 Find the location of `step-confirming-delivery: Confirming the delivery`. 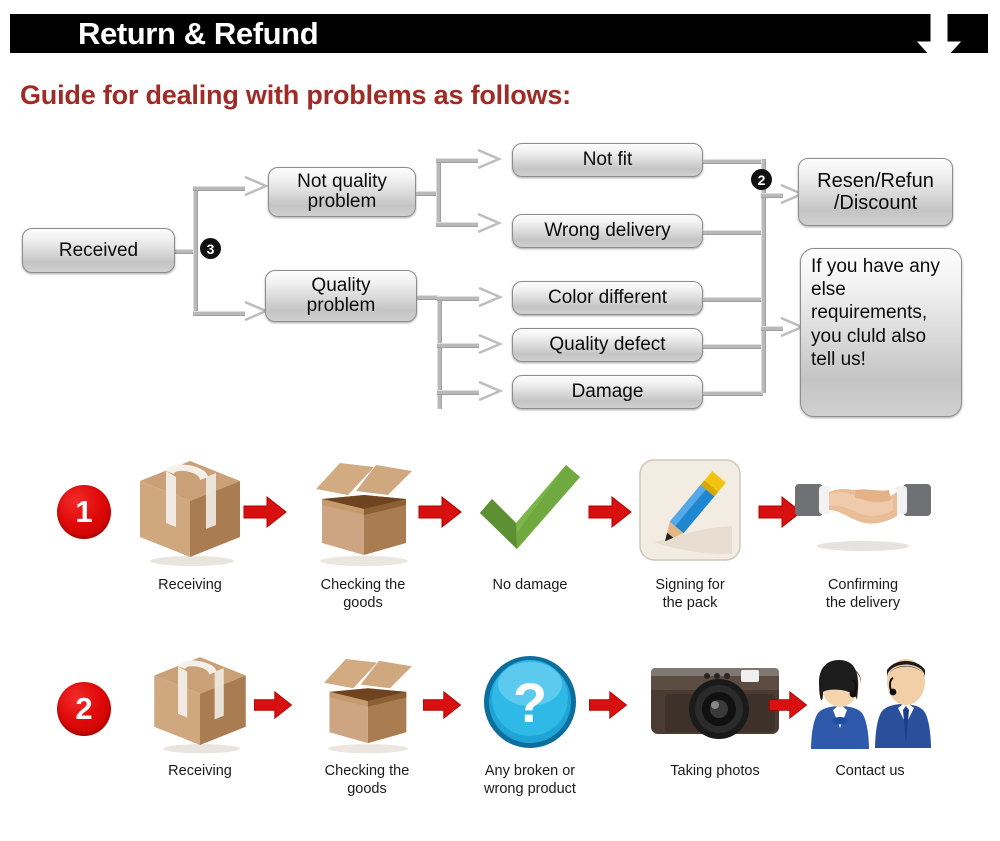

step-confirming-delivery: Confirming the delivery is located at coordinates (863, 531).